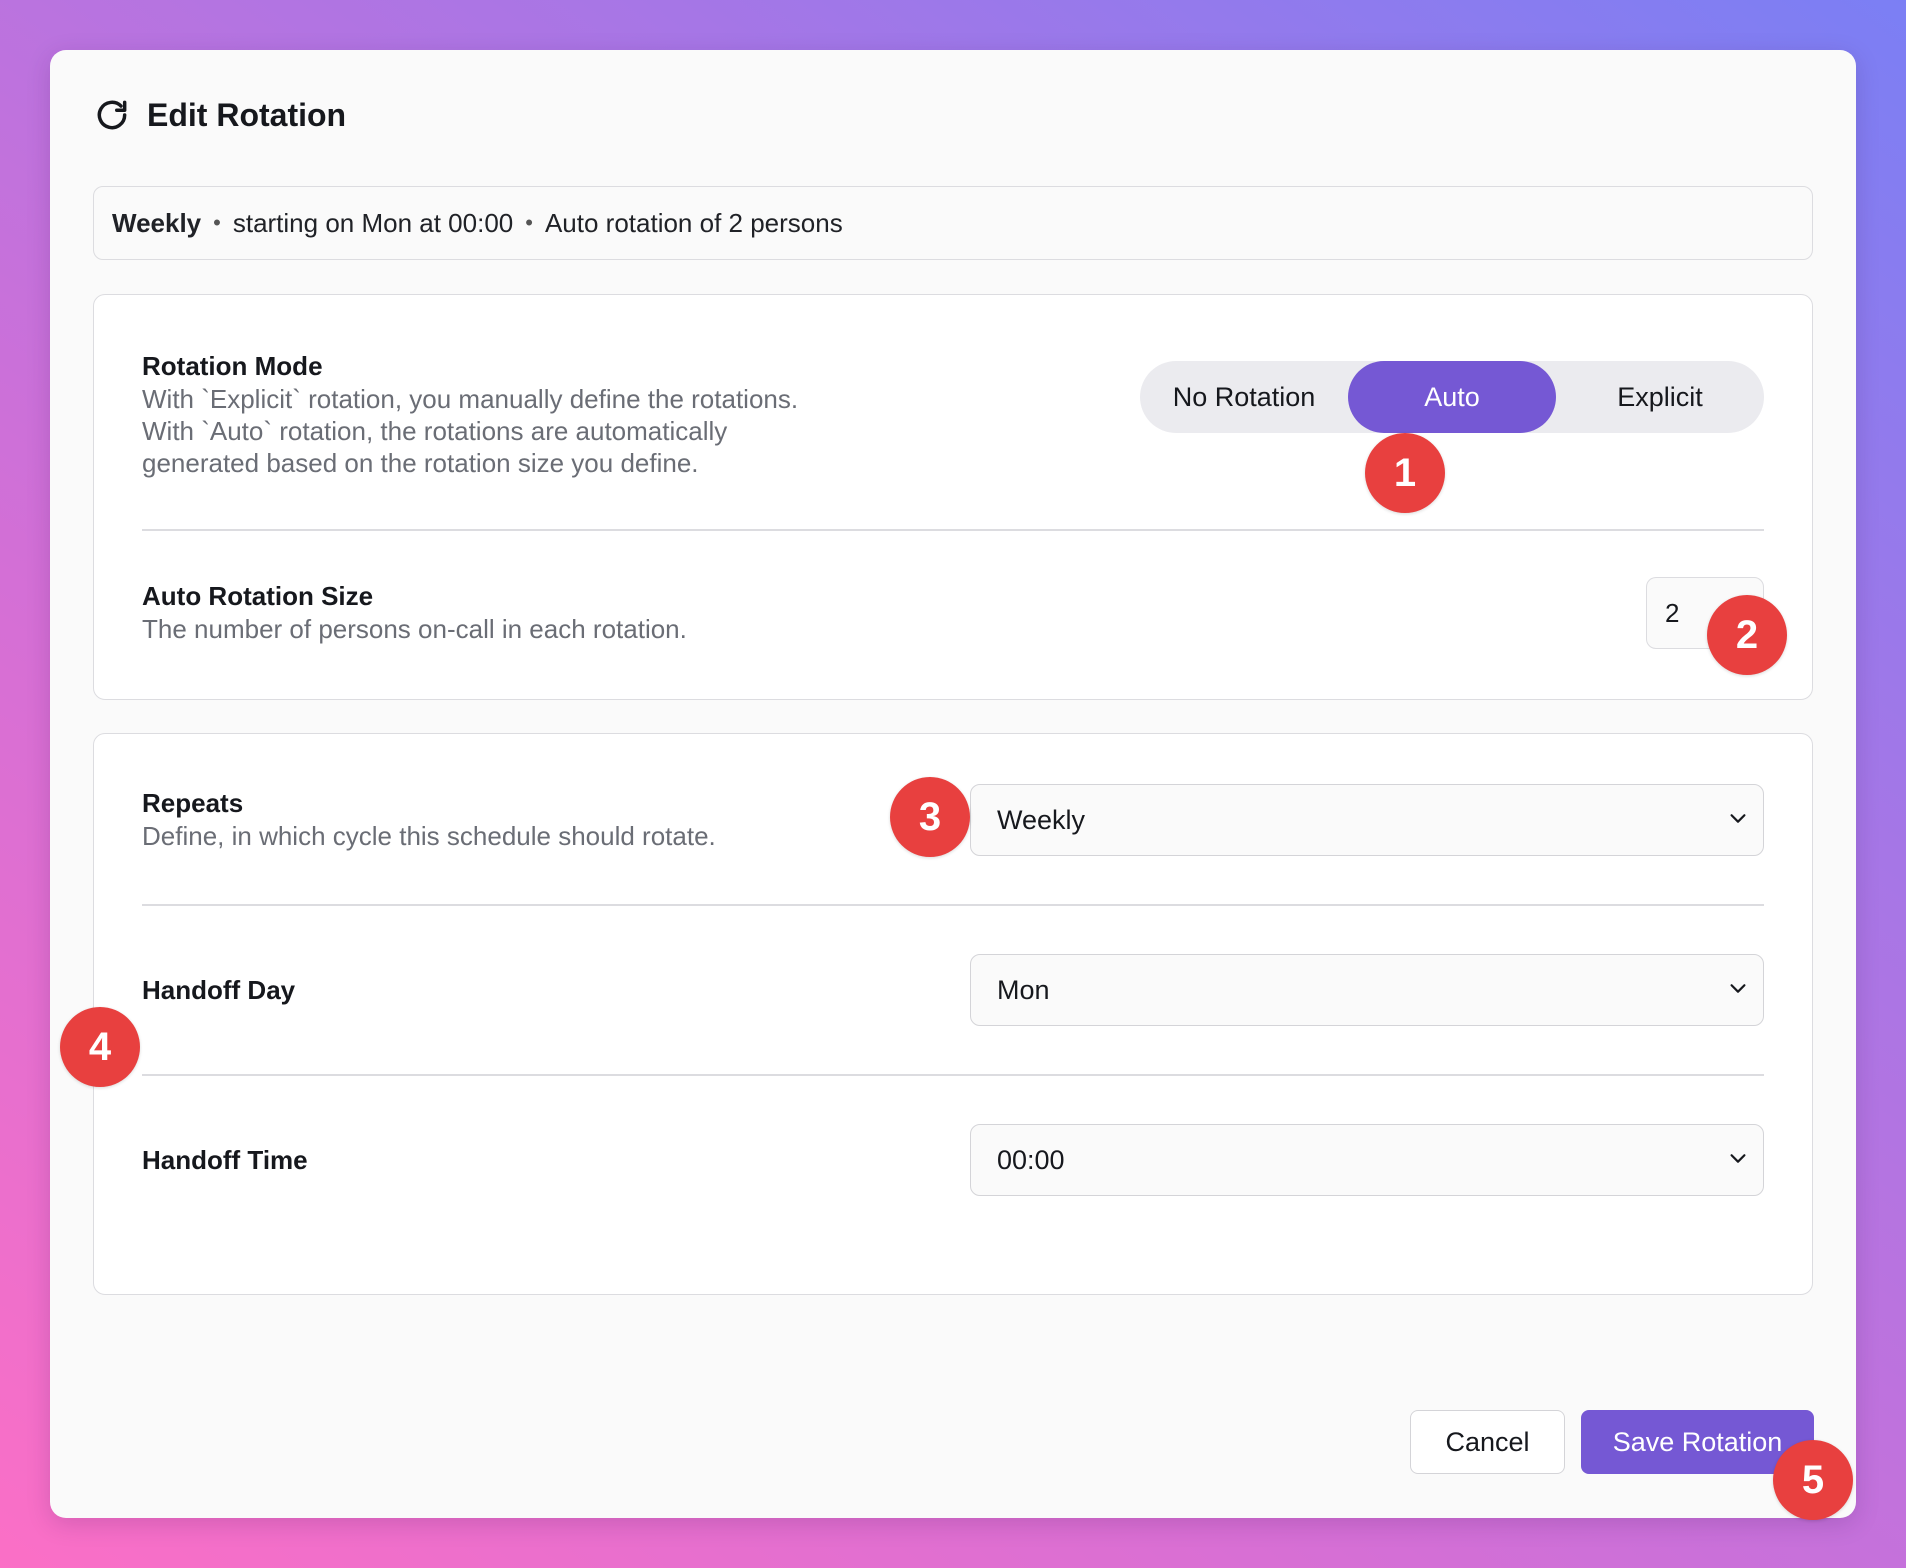 The width and height of the screenshot is (1906, 1568). Describe the element at coordinates (112, 115) in the screenshot. I see `refresh-icon` at that location.